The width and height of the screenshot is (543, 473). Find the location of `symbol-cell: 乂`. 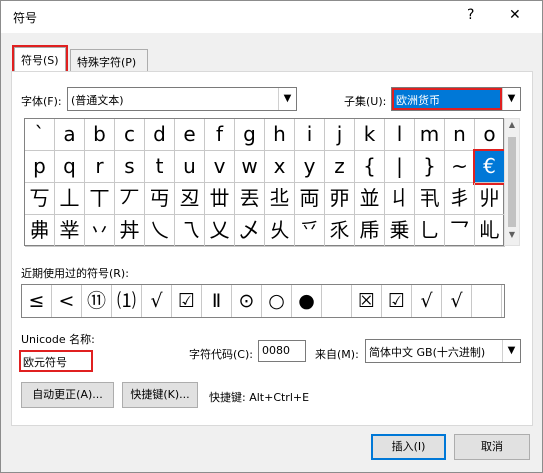

symbol-cell: 乂 is located at coordinates (220, 231).